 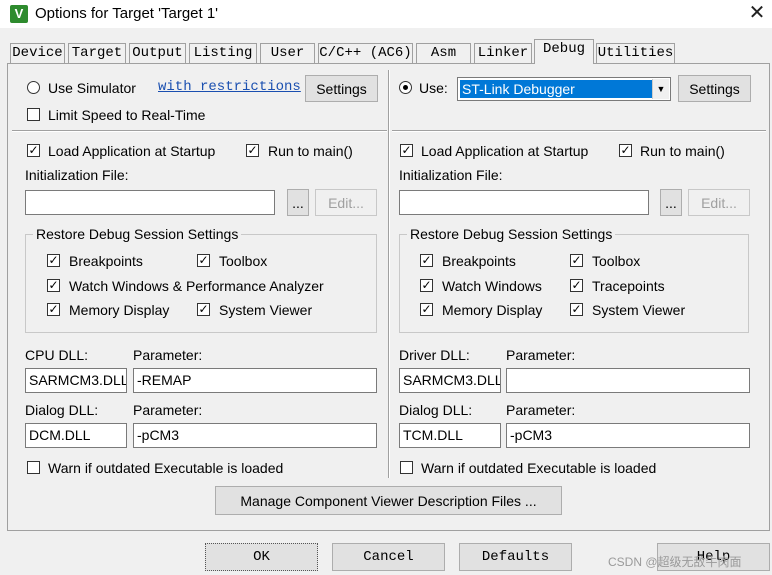 What do you see at coordinates (635, 53) in the screenshot?
I see `tab-utilities: Utilities` at bounding box center [635, 53].